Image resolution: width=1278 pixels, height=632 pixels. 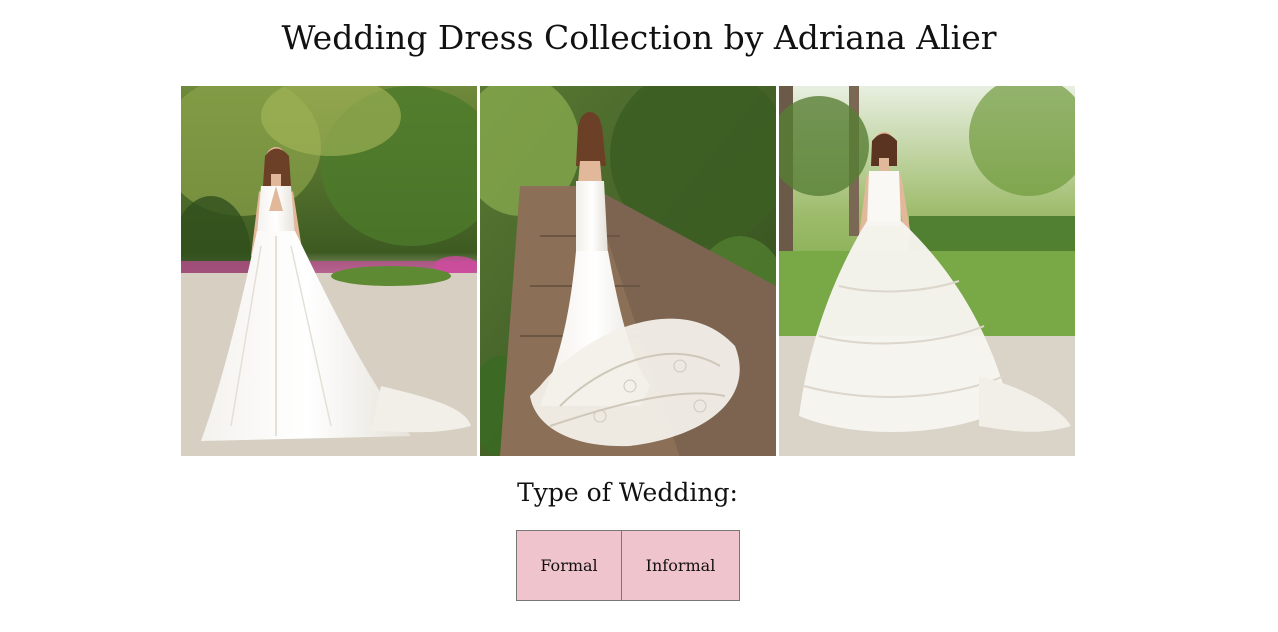 What do you see at coordinates (627, 492) in the screenshot?
I see `wedding-type-heading: Type of Wedding:` at bounding box center [627, 492].